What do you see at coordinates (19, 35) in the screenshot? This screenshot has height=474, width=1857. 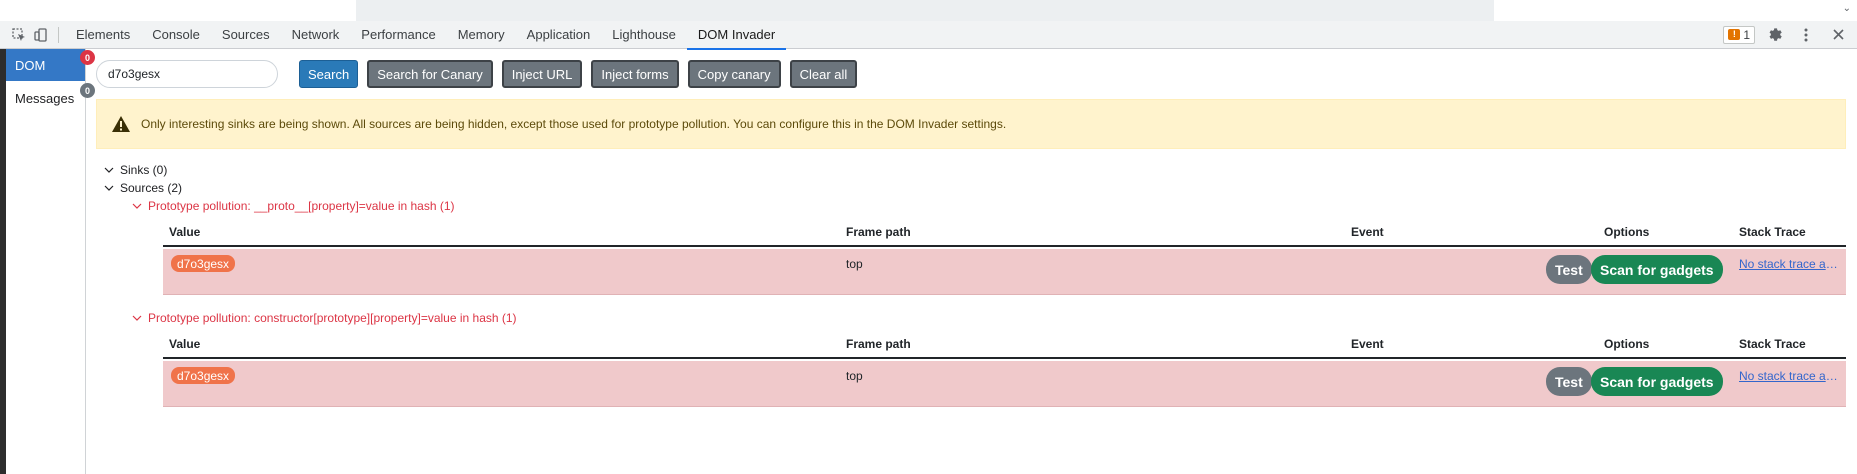 I see `inspect-element-icon` at bounding box center [19, 35].